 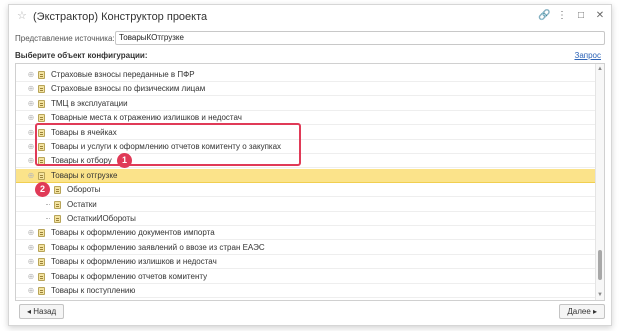 I want to click on tree-row-label: ТМЦ в эксплуатации, so click(x=89, y=103).